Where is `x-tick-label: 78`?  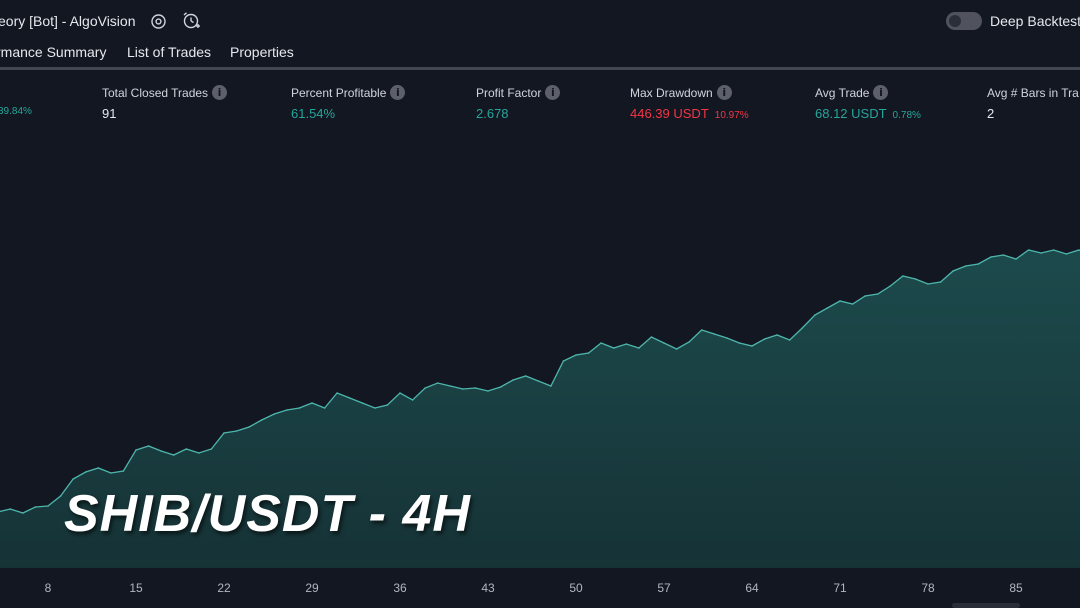 x-tick-label: 78 is located at coordinates (928, 588).